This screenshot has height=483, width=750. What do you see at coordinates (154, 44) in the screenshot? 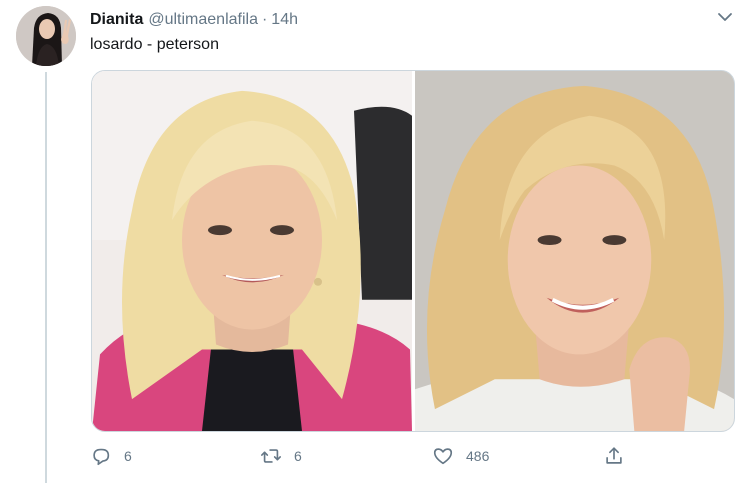
I see `tweet-text: losardo - peterson` at bounding box center [154, 44].